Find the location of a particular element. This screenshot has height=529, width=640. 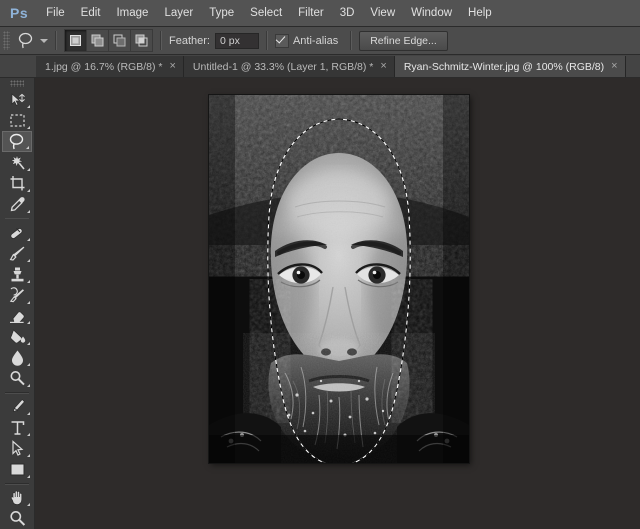

pen-tool is located at coordinates (17, 407).